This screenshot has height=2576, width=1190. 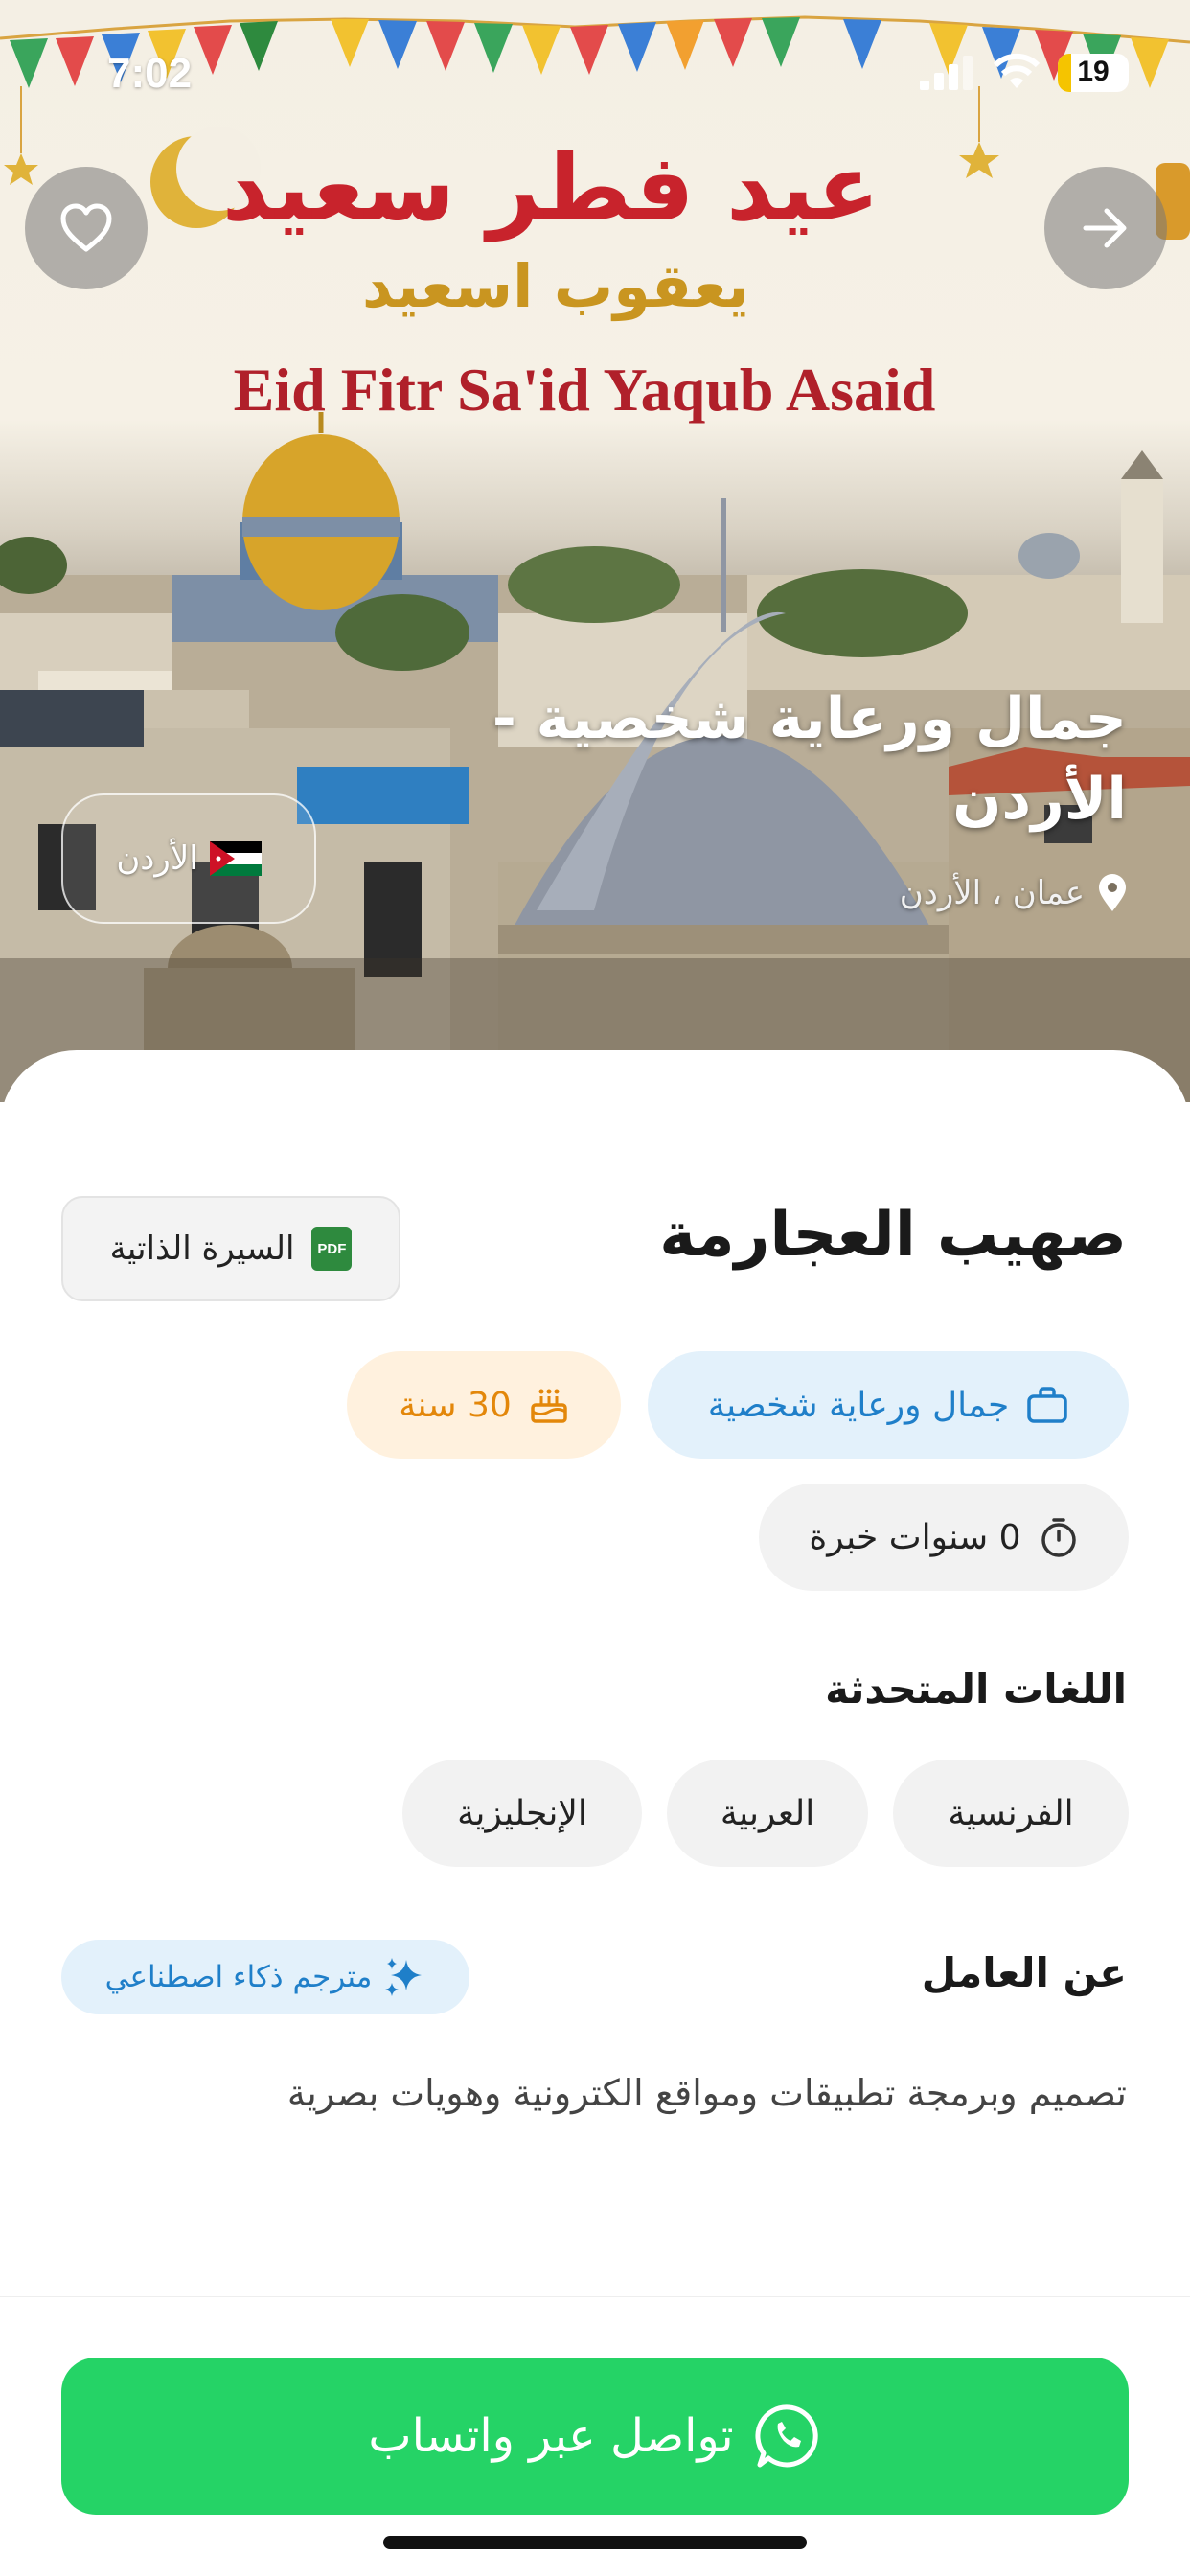 I want to click on cv-button-label: السيرة الذاتية, so click(x=202, y=1249).